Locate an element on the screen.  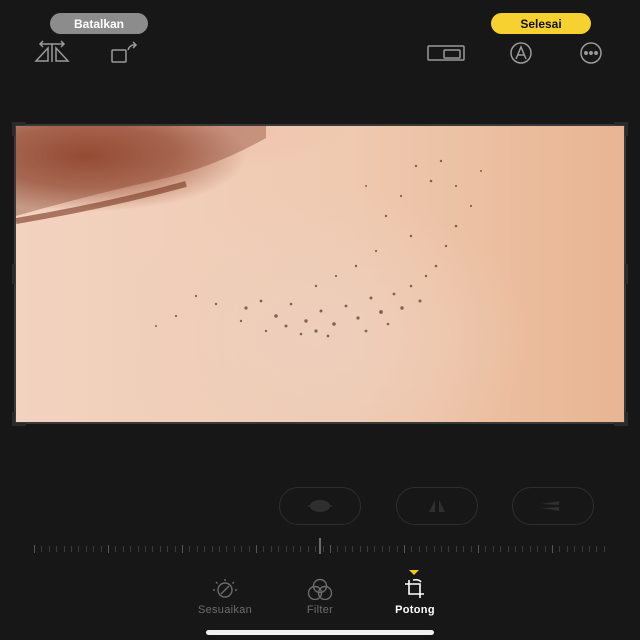
crop-rotate-icon is located at coordinates (414, 588).